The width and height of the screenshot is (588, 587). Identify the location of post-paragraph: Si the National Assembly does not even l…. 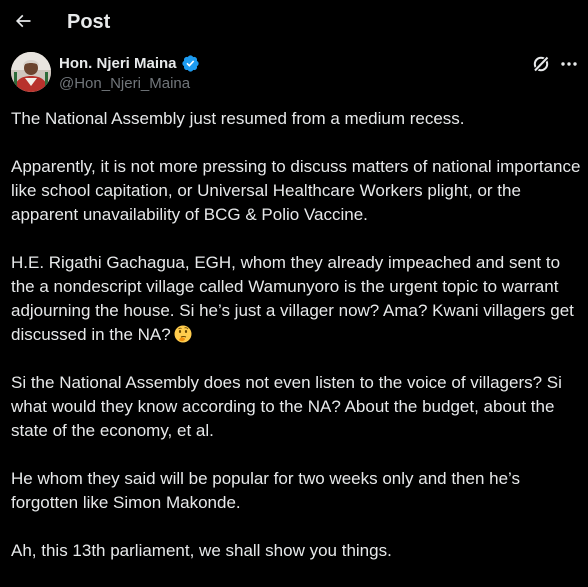
(286, 406).